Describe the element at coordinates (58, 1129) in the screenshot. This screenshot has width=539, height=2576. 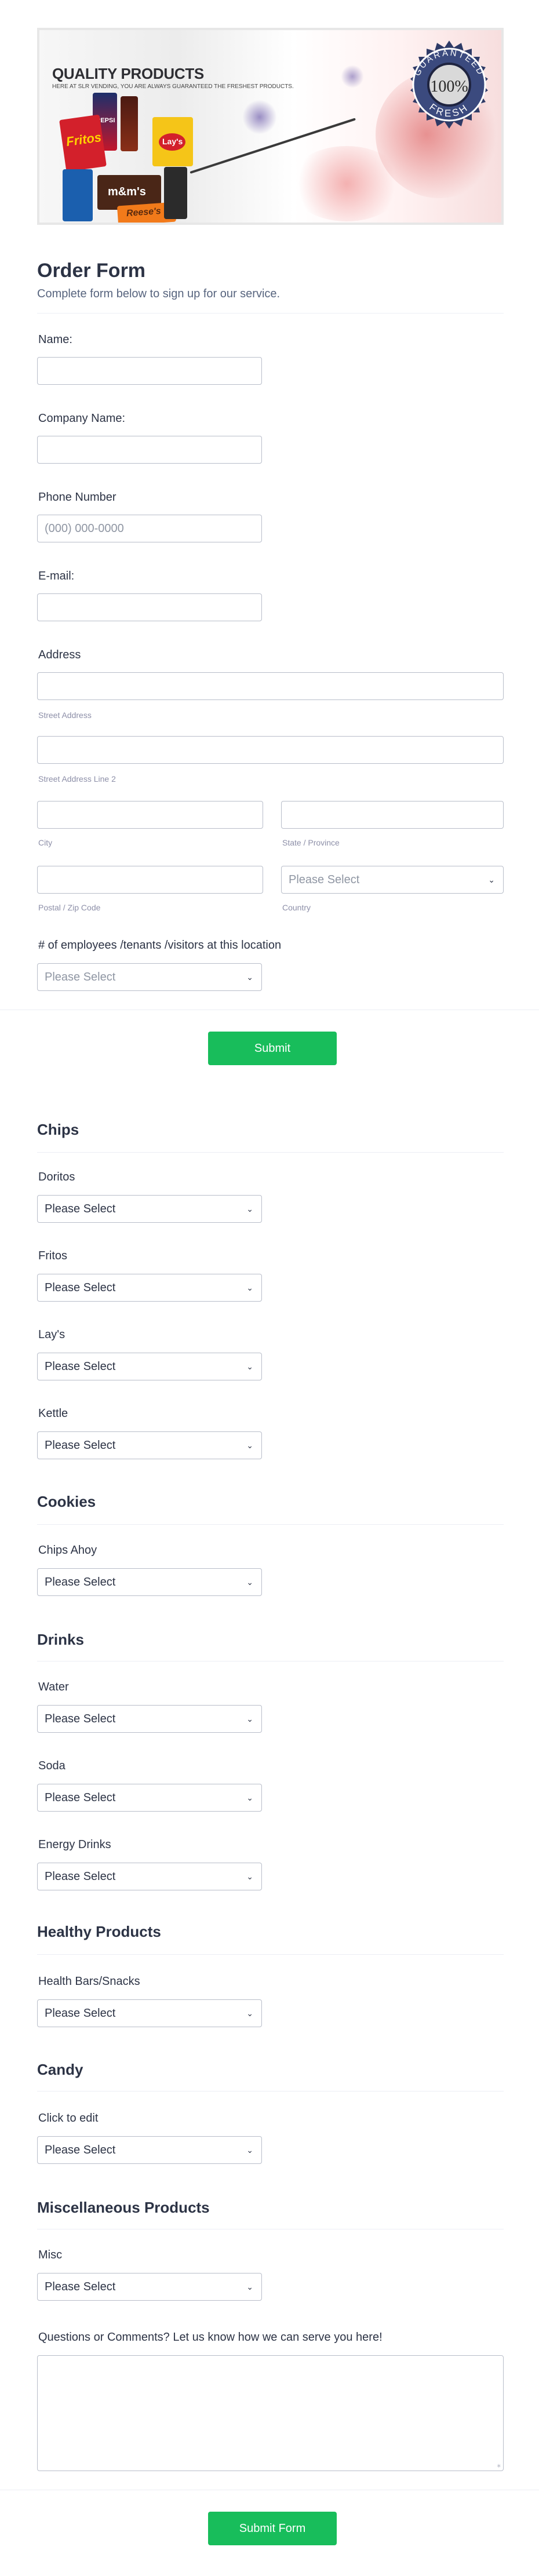
I see `section-title-chips: Chips` at that location.